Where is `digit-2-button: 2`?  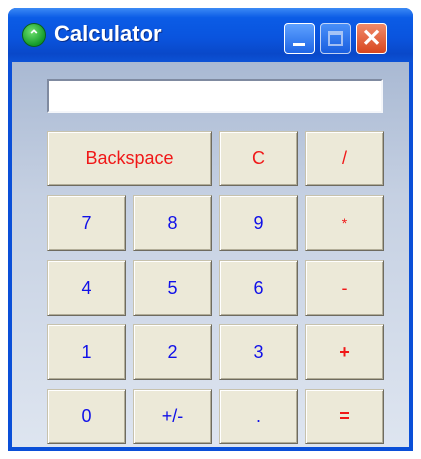
digit-2-button: 2 is located at coordinates (172, 352).